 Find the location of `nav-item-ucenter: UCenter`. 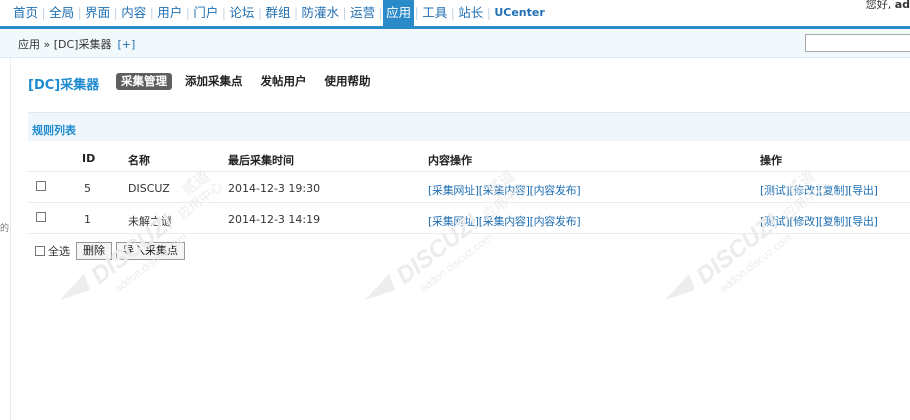

nav-item-ucenter: UCenter is located at coordinates (519, 13).